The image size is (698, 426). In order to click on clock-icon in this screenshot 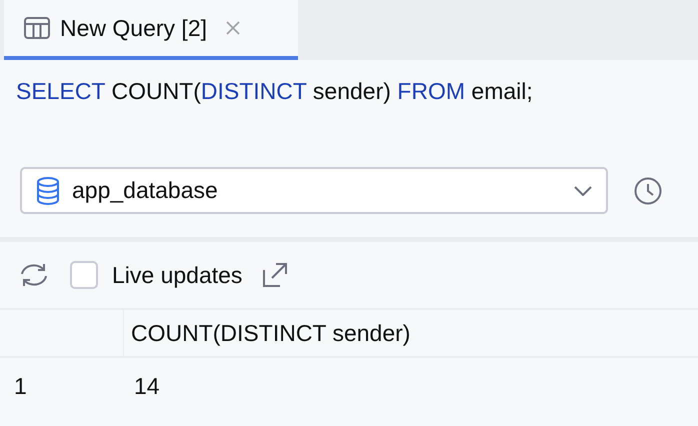, I will do `click(648, 190)`.